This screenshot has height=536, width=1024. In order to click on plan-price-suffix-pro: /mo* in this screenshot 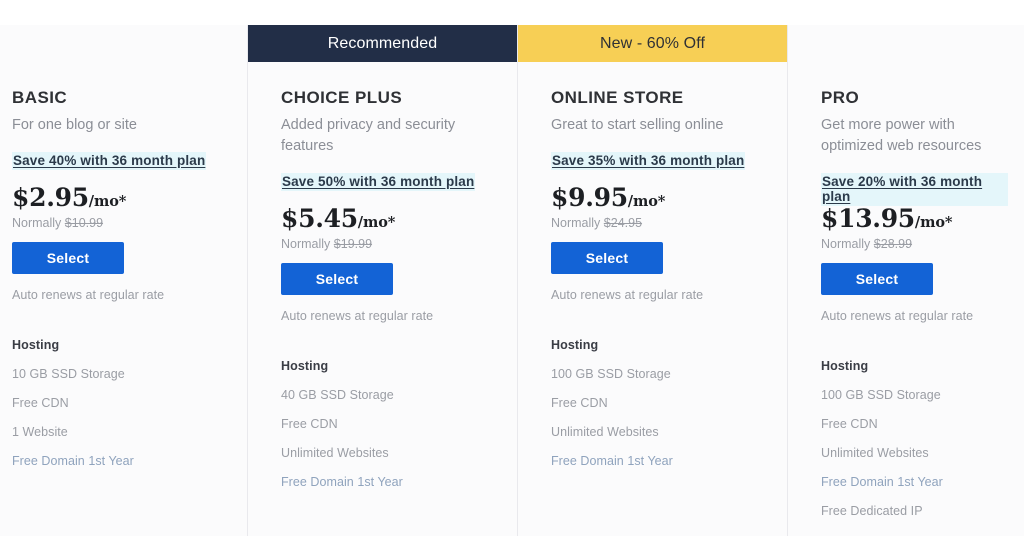, I will do `click(933, 222)`.